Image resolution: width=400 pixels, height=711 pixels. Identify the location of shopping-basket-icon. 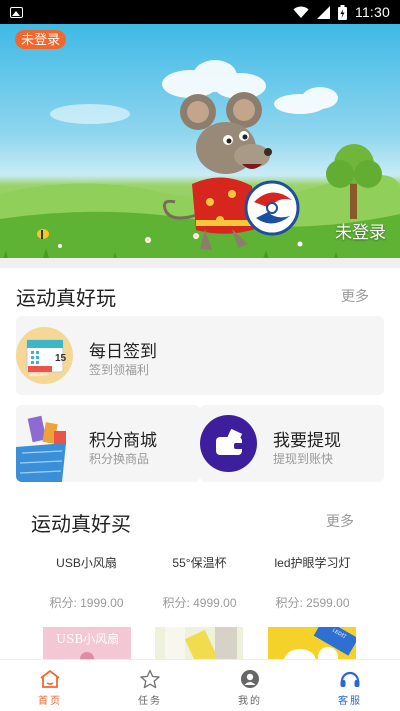
(41, 448).